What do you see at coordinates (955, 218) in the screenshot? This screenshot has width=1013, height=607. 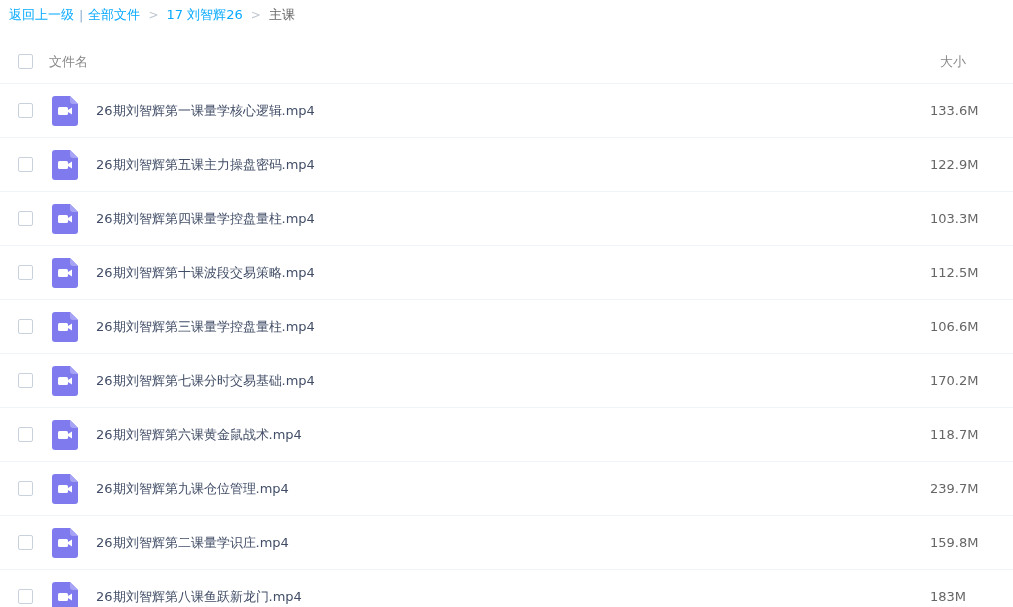 I see `file-size: 103.3M` at bounding box center [955, 218].